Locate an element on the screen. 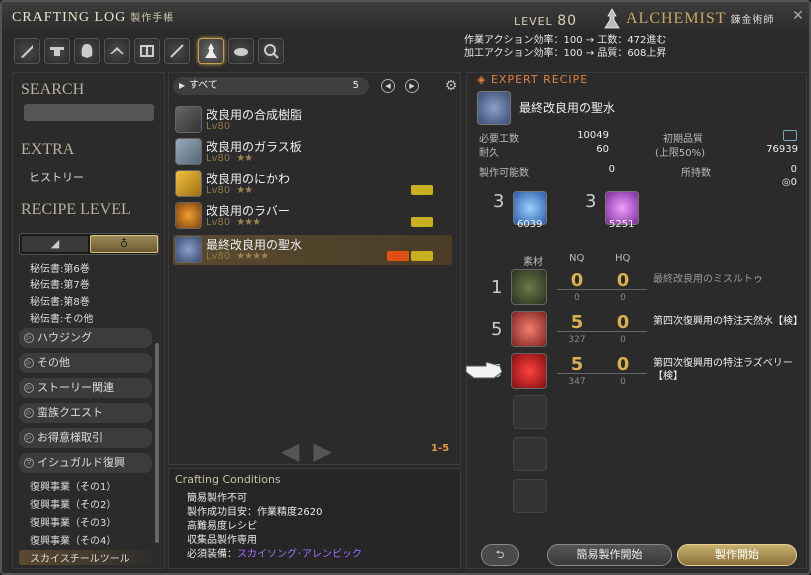 This screenshot has height=575, width=811. sub-item-selected: スカイスチールツール is located at coordinates (89, 557).